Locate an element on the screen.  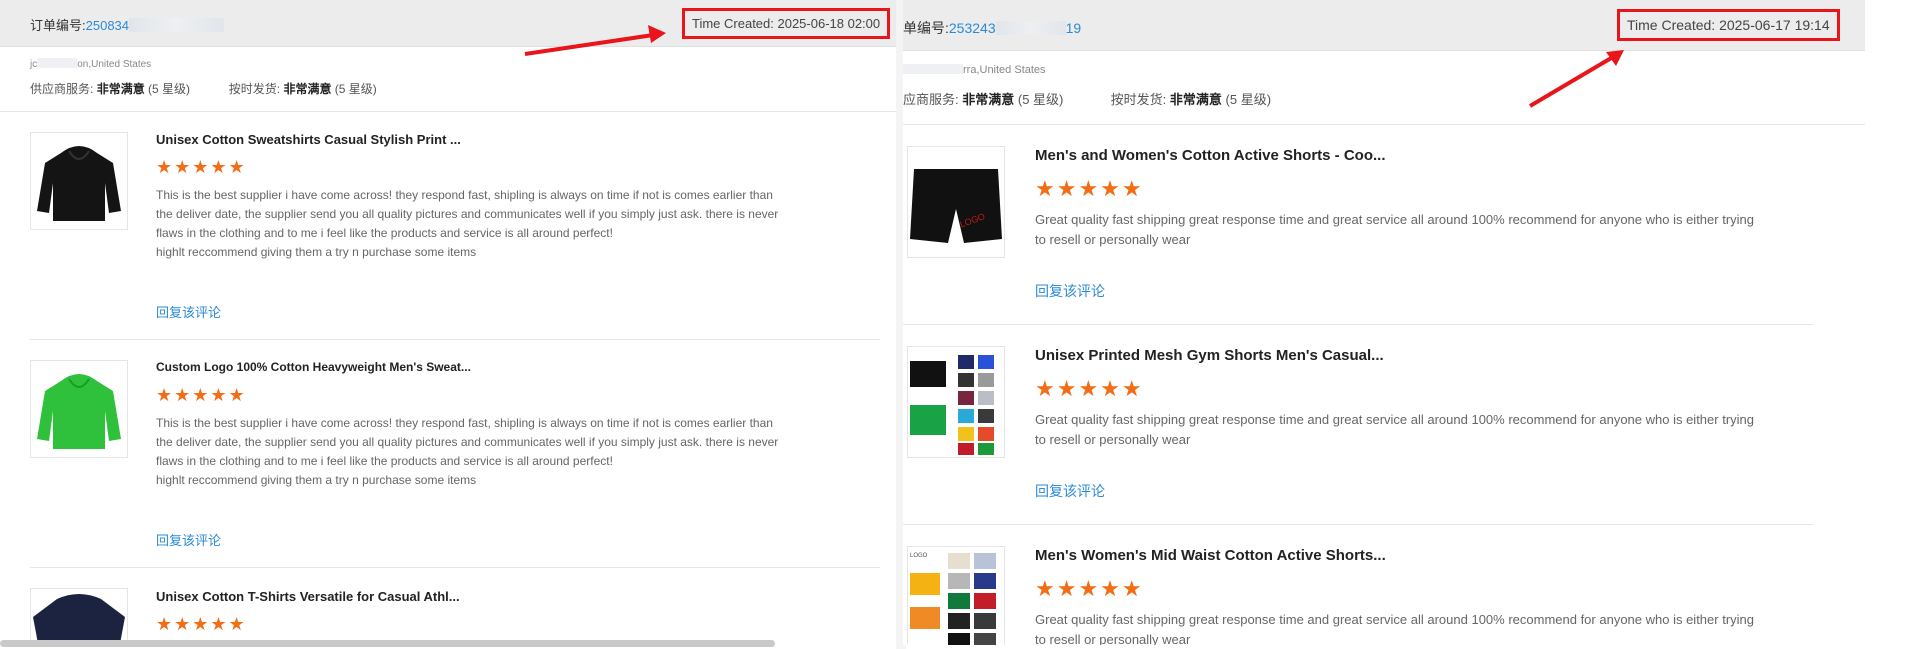
left-ratings: 供应商服务: 非常满意 (5 星级) 按时发货: 非常满意 (5 星级) is located at coordinates (203, 88).